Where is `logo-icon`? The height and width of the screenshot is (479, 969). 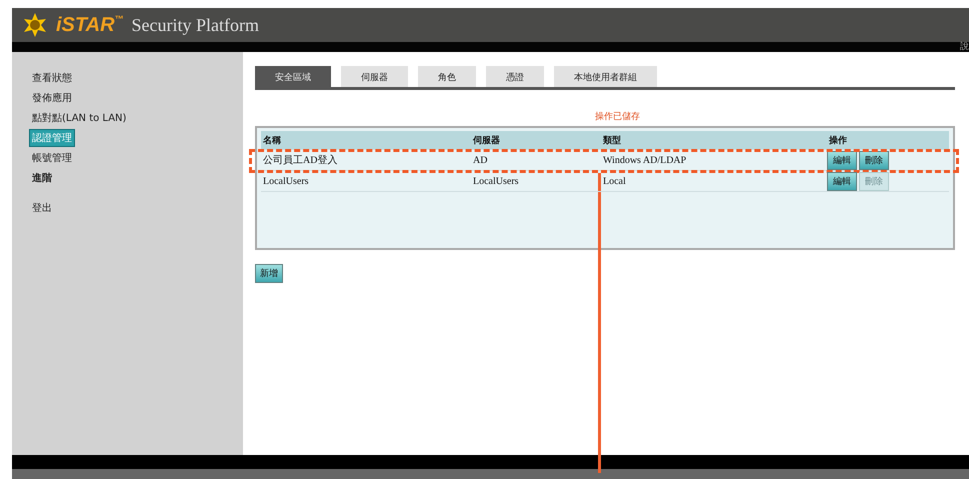
logo-icon is located at coordinates (35, 25).